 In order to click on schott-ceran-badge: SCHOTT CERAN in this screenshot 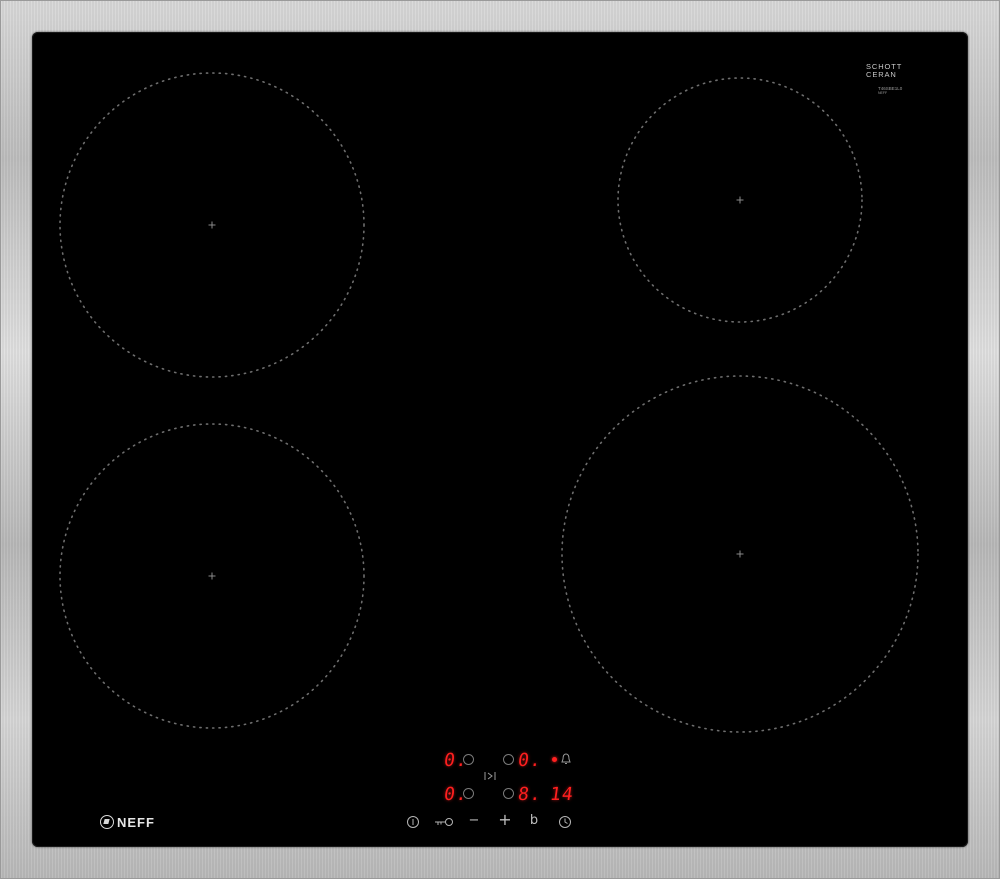, I will do `click(896, 71)`.